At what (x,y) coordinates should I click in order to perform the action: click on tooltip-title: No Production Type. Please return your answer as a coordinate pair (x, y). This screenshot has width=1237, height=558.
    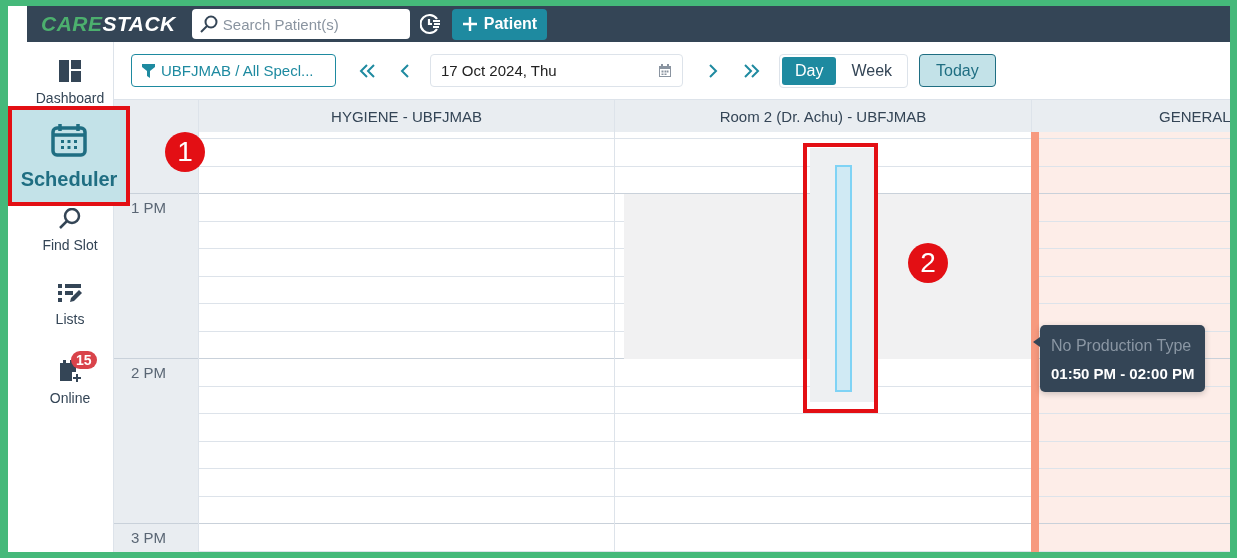
    Looking at the image, I should click on (1122, 346).